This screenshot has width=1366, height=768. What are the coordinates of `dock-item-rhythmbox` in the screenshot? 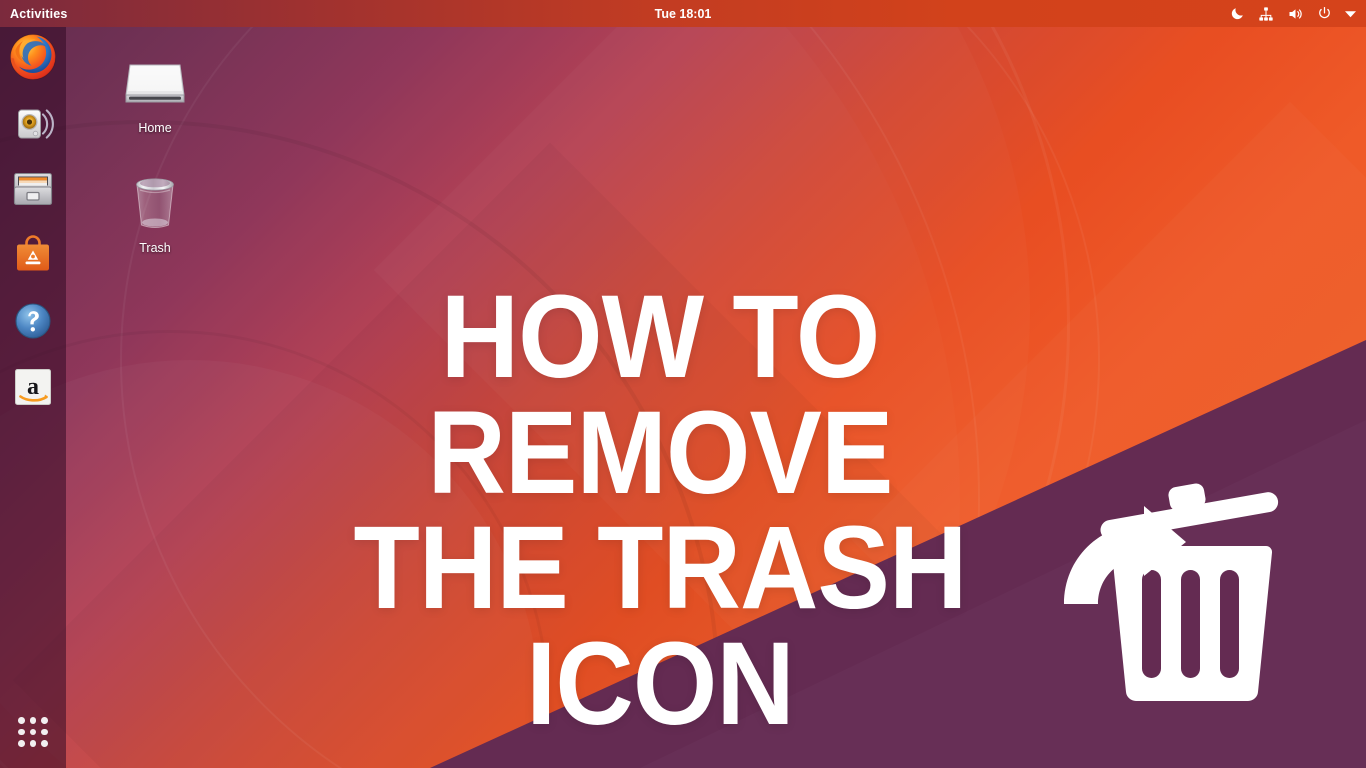 It's located at (33, 123).